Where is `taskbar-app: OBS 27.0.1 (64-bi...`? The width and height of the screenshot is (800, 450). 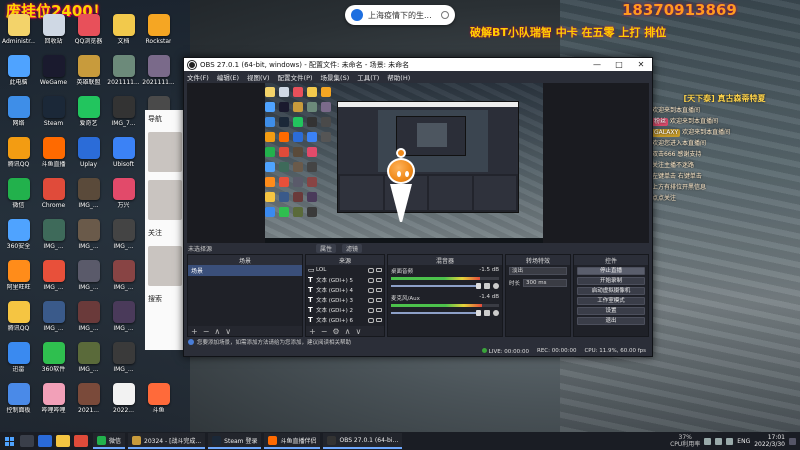 taskbar-app: OBS 27.0.1 (64-bi... is located at coordinates (363, 441).